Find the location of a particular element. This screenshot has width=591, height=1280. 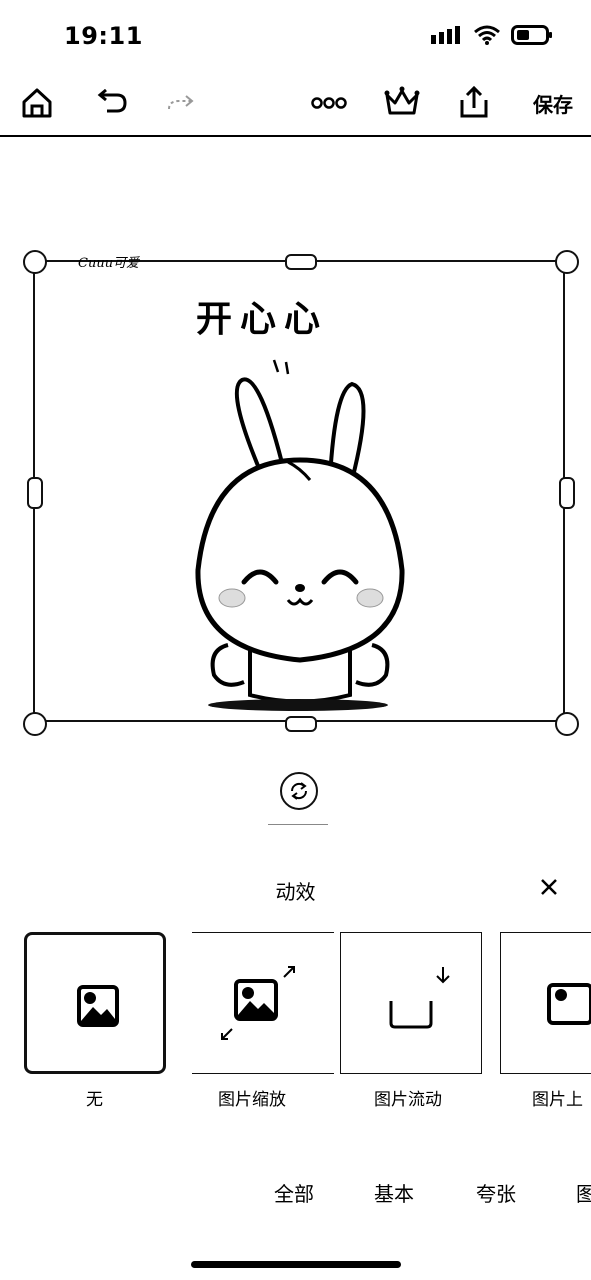

image-icon is located at coordinates (98, 1006).